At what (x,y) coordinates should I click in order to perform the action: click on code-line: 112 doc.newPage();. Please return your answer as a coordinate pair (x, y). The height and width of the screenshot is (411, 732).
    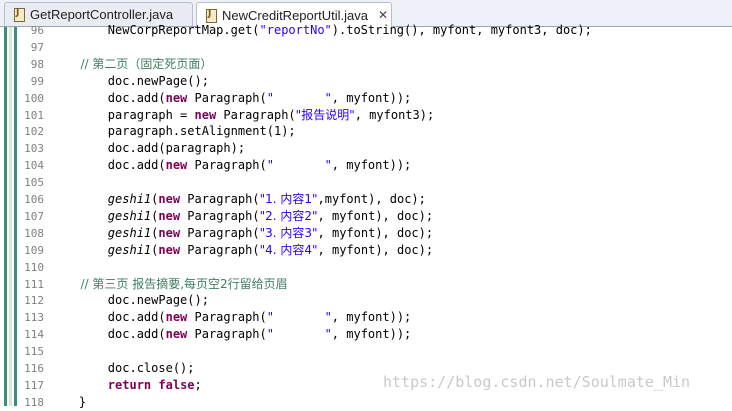
    Looking at the image, I should click on (366, 300).